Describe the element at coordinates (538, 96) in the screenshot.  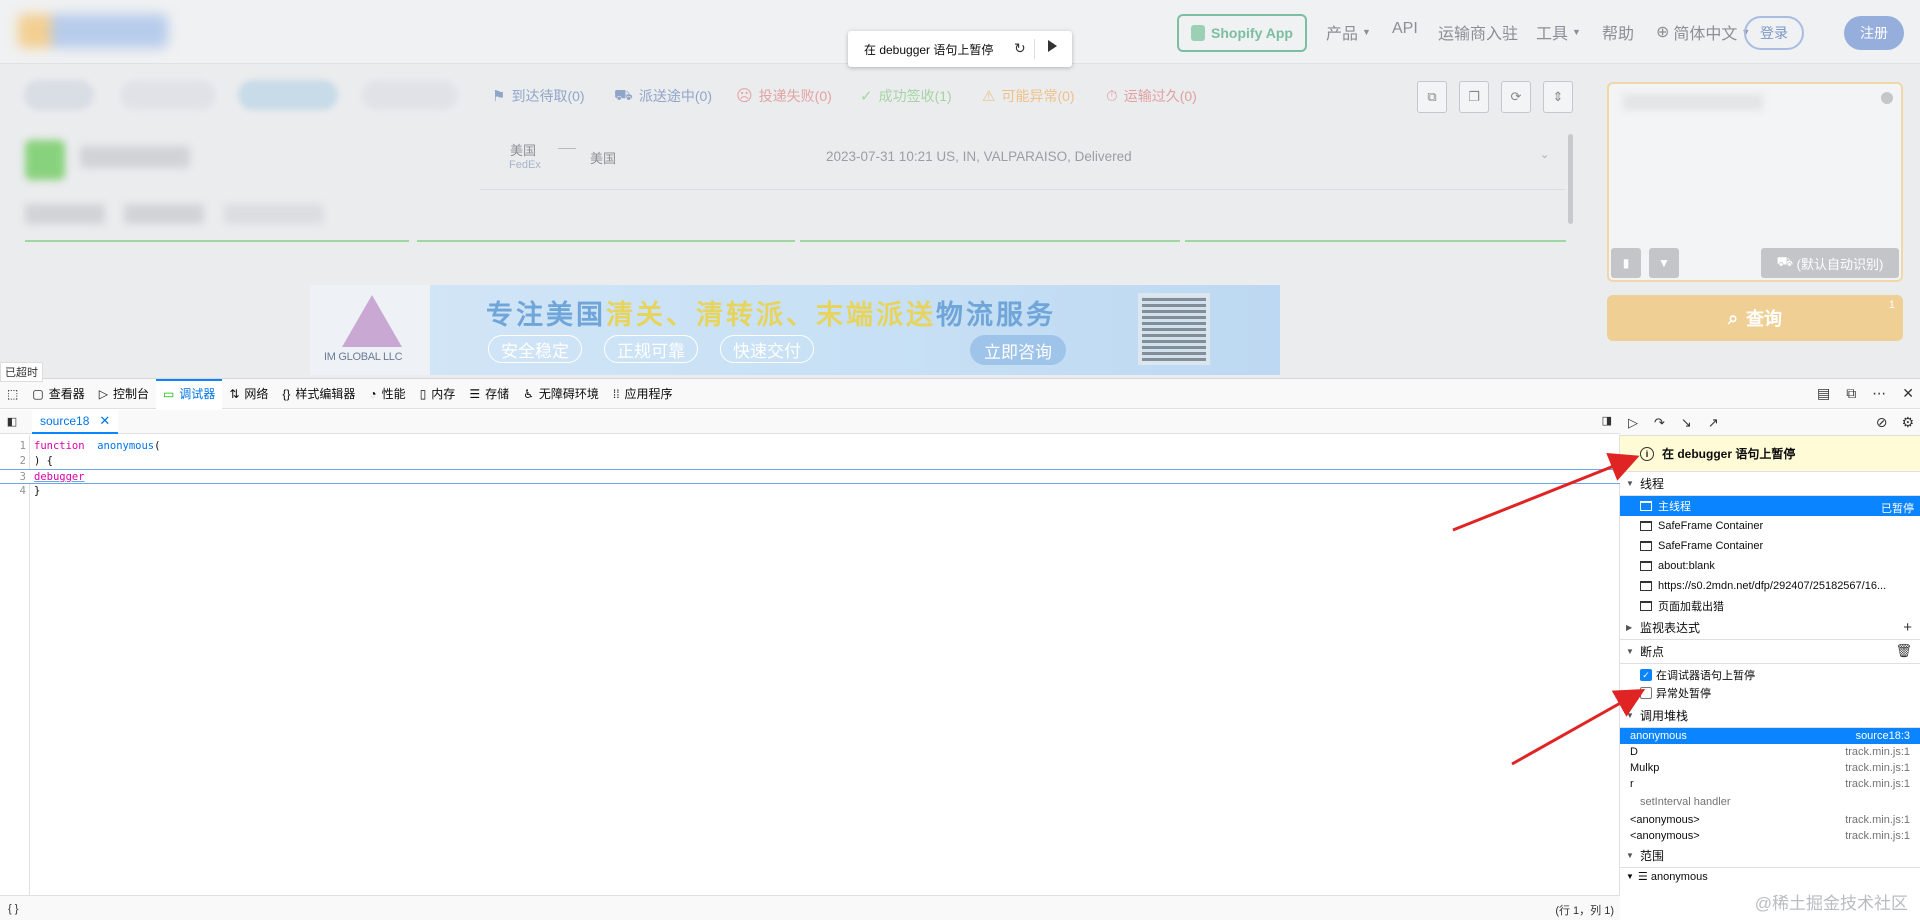
I see `status-tab-awaiting-pickup: ⚑ 到达待取(0)` at that location.